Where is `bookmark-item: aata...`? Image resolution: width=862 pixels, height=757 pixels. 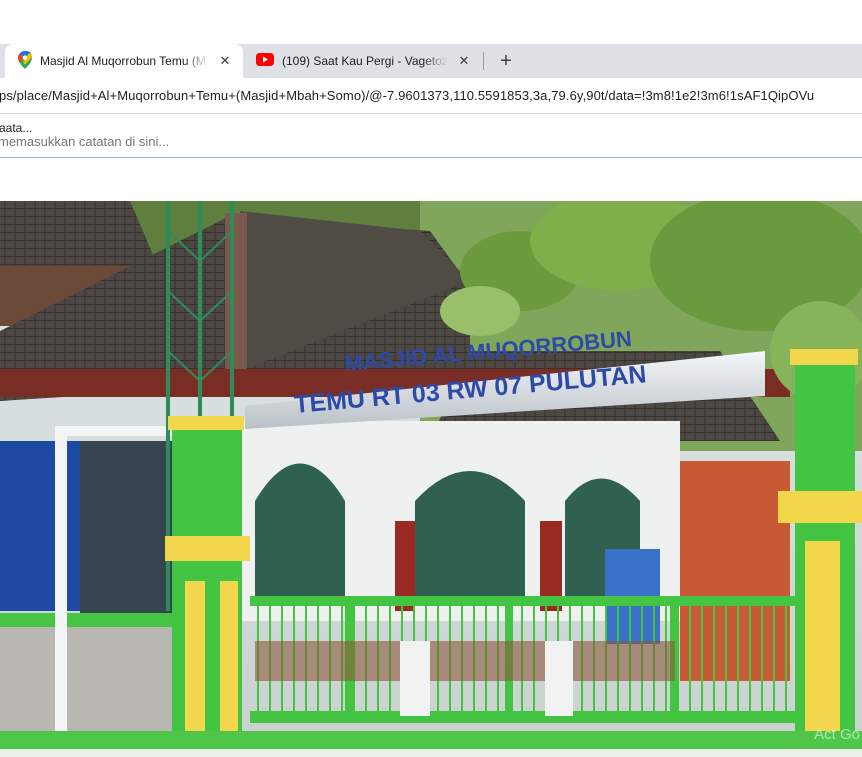
bookmark-item: aata... is located at coordinates (16, 128).